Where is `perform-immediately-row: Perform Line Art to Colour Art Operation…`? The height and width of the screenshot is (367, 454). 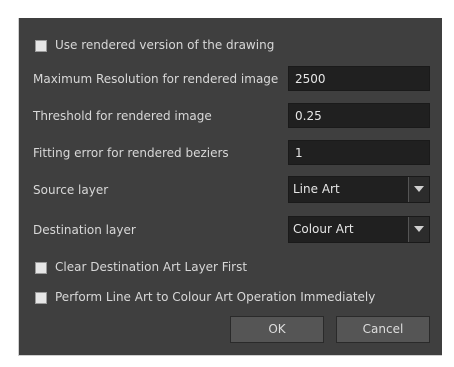
perform-immediately-row: Perform Line Art to Colour Art Operation… is located at coordinates (230, 300).